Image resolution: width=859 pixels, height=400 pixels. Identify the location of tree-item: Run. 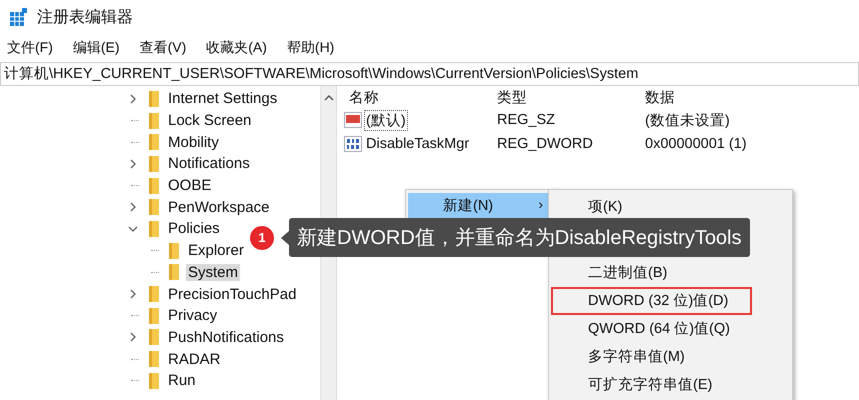
(182, 381).